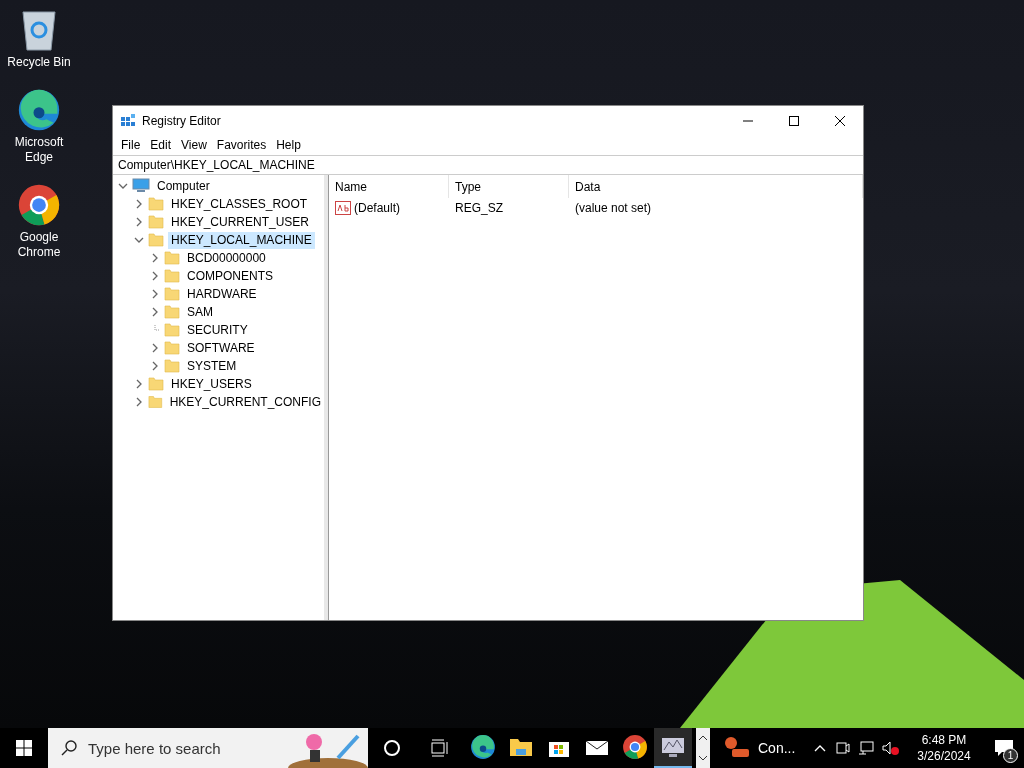 The height and width of the screenshot is (768, 1024). Describe the element at coordinates (222, 294) in the screenshot. I see `tree-item: HARDWARE` at that location.